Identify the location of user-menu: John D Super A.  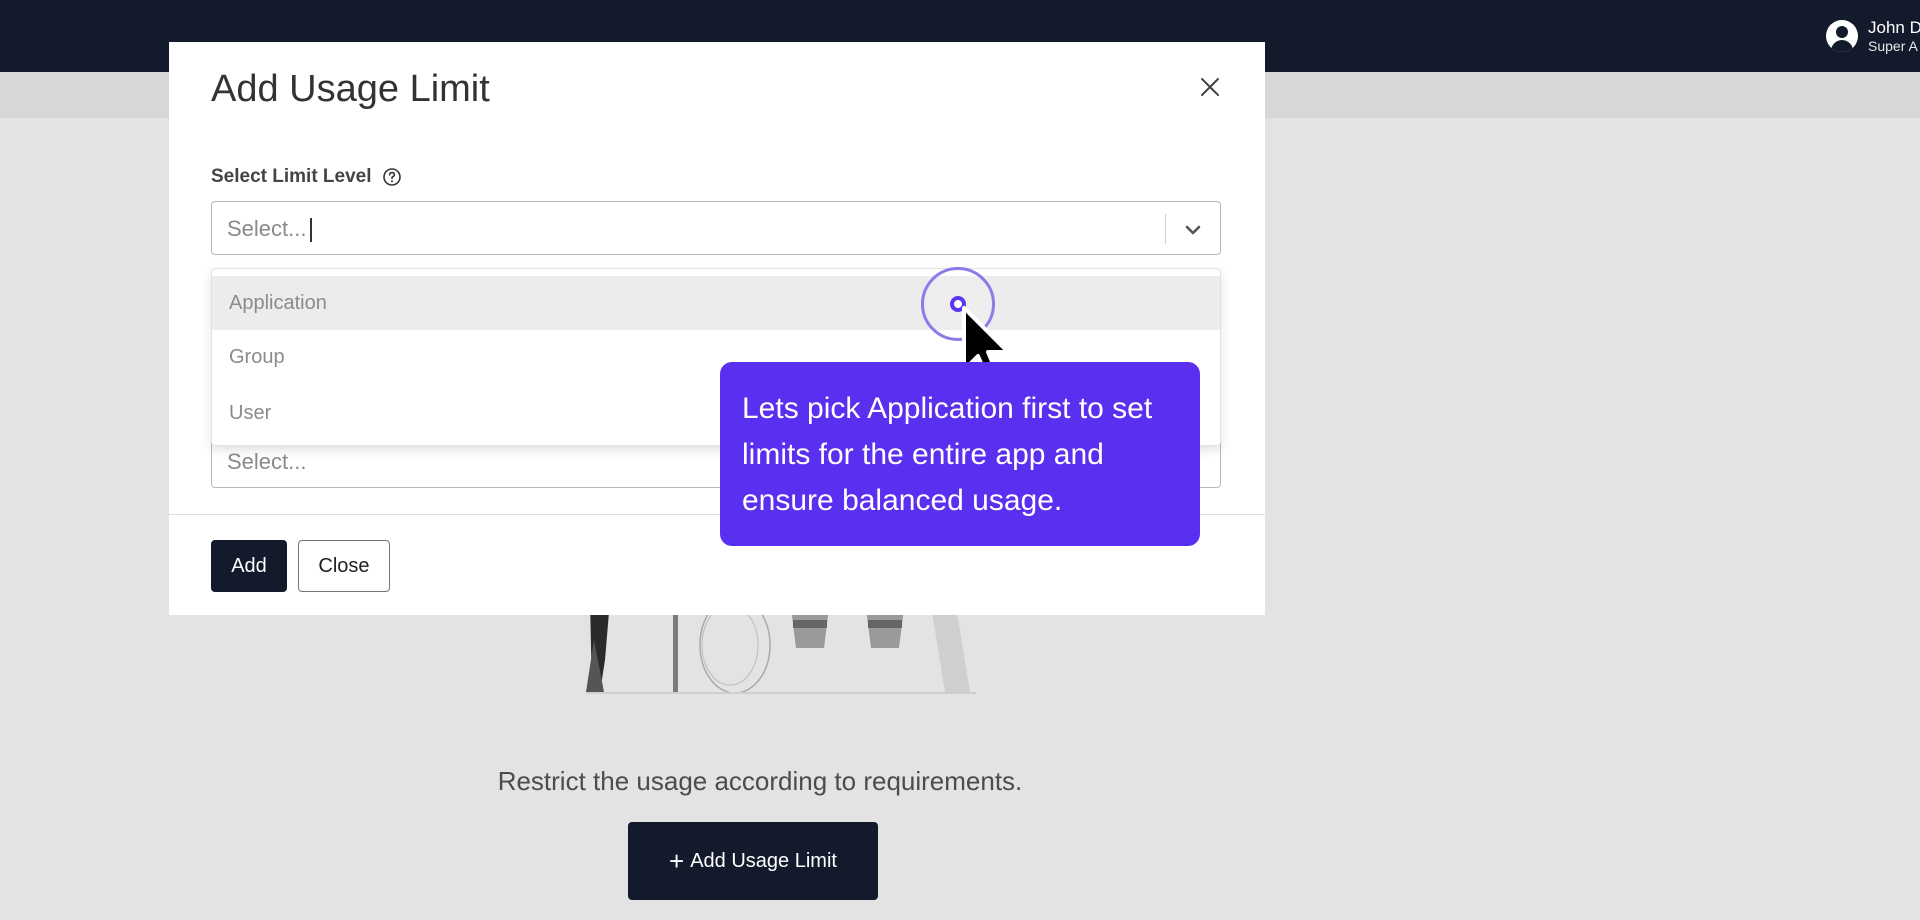
(1873, 36).